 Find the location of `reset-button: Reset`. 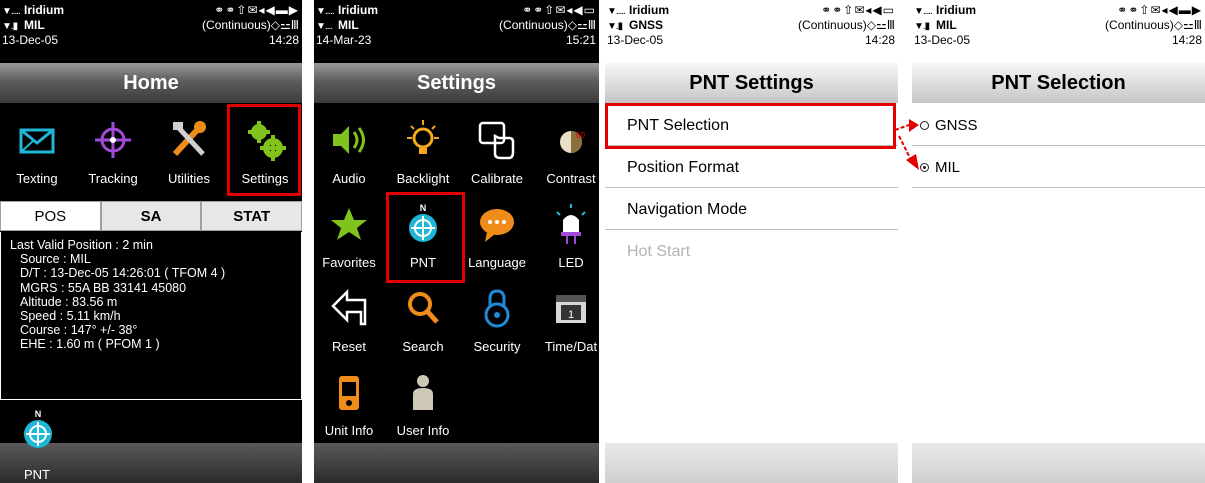

reset-button: Reset is located at coordinates (350, 320).